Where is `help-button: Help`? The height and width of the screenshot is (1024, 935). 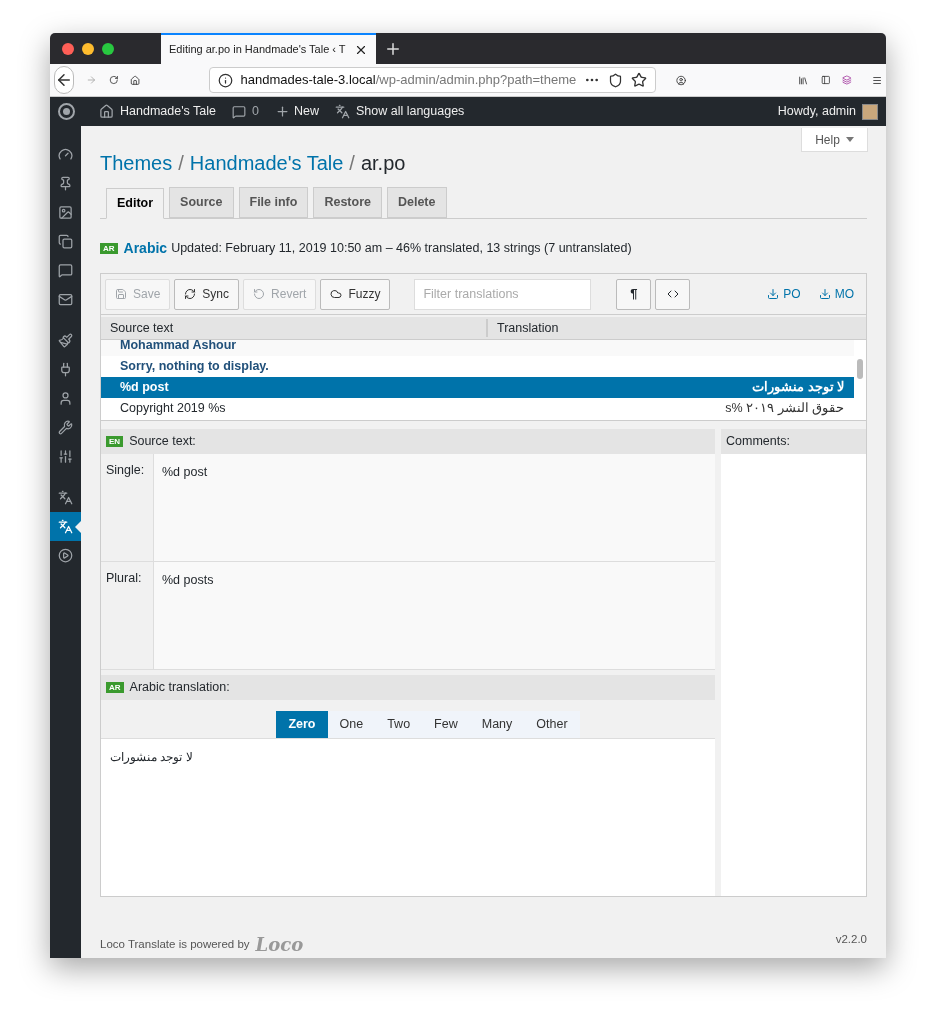 help-button: Help is located at coordinates (834, 140).